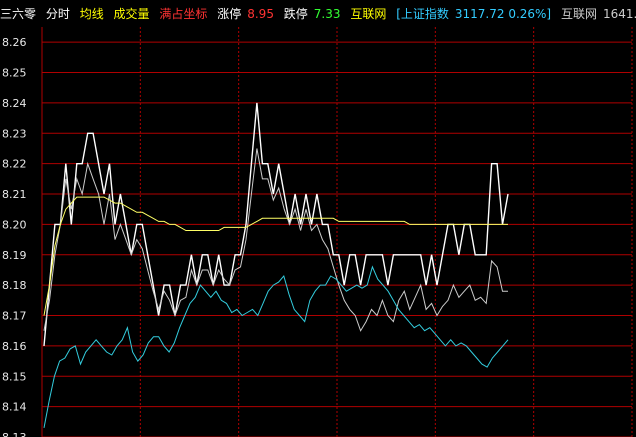 The height and width of the screenshot is (437, 636). What do you see at coordinates (14, 194) in the screenshot?
I see `y-tick-label: 8.21` at bounding box center [14, 194].